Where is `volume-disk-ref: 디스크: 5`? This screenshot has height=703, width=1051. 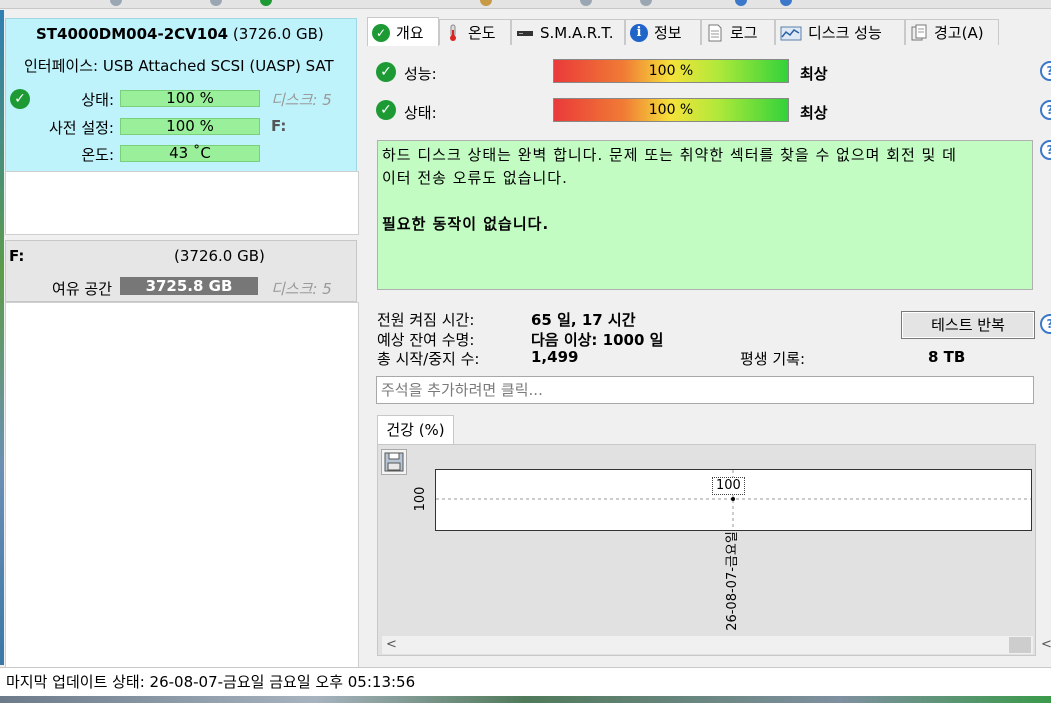
volume-disk-ref: 디스크: 5 is located at coordinates (301, 289).